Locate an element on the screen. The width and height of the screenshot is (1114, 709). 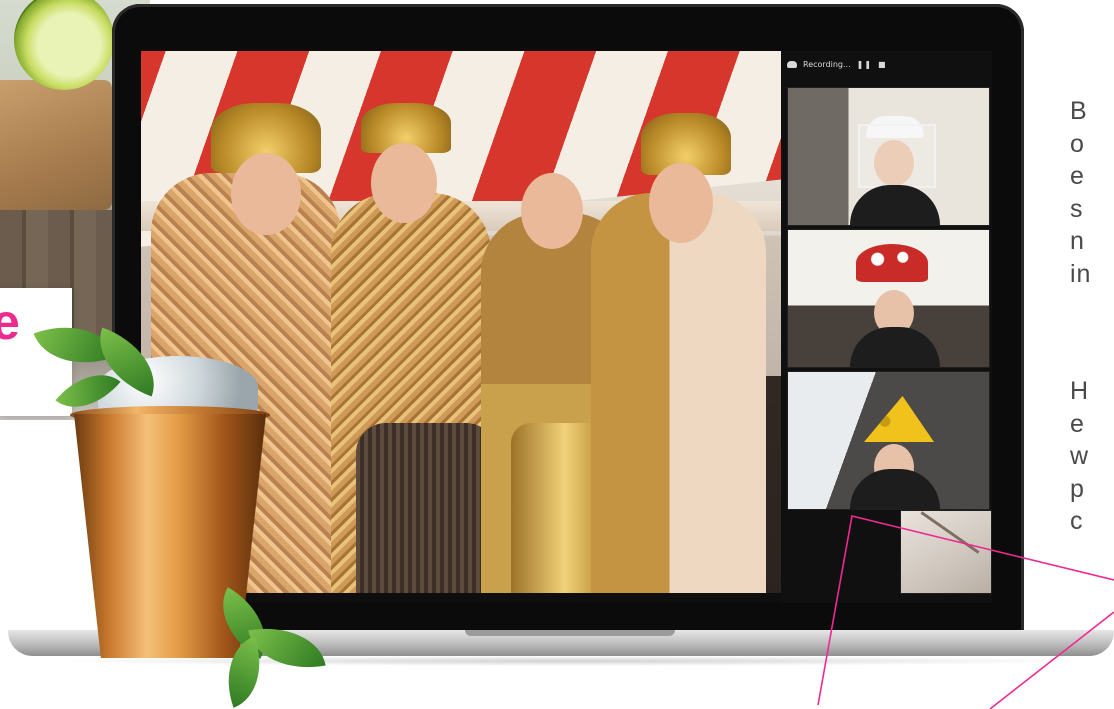
copy-paragraph-1: B o e s n in is located at coordinates (1081, 192).